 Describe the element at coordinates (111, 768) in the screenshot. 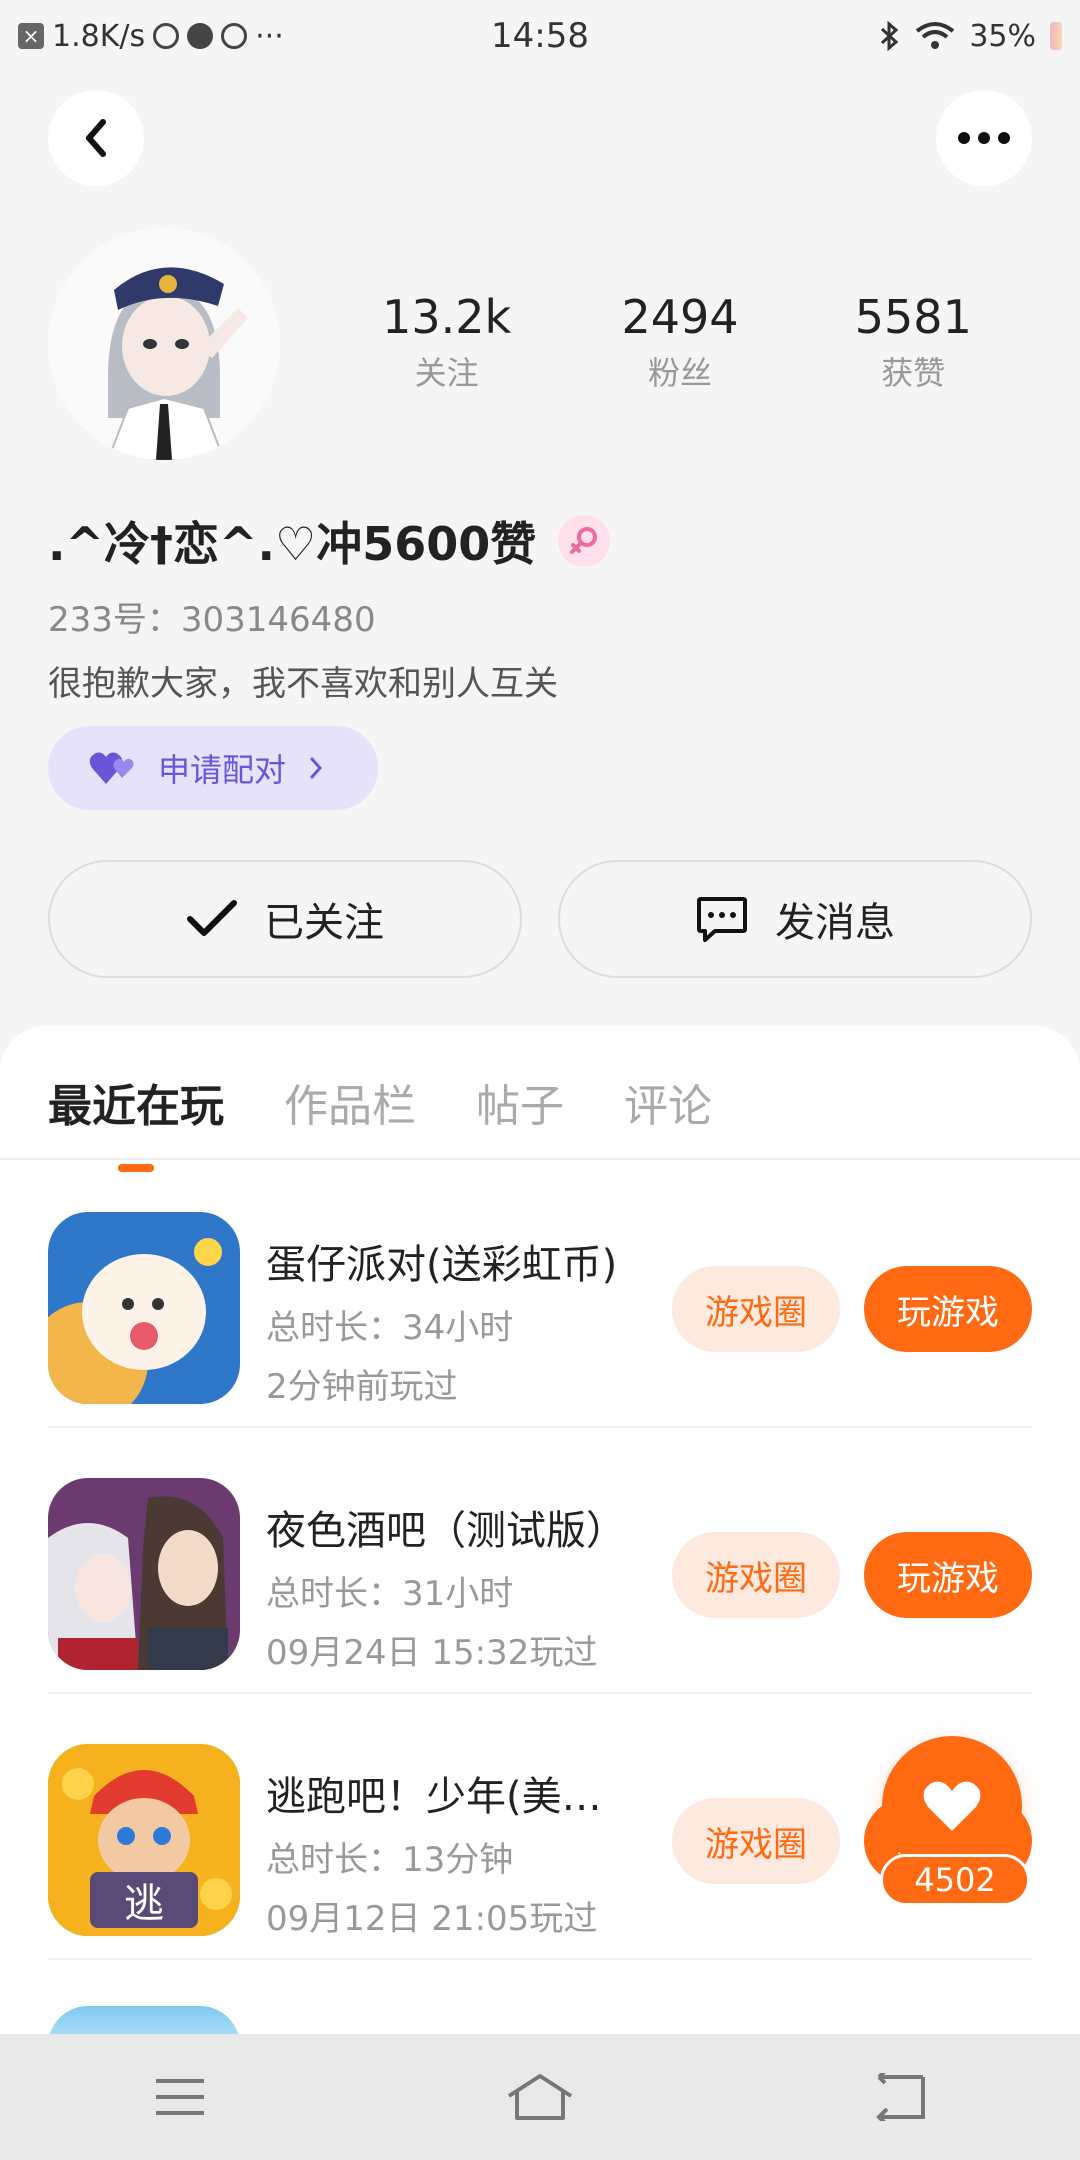

I see `double-heart-icon` at that location.